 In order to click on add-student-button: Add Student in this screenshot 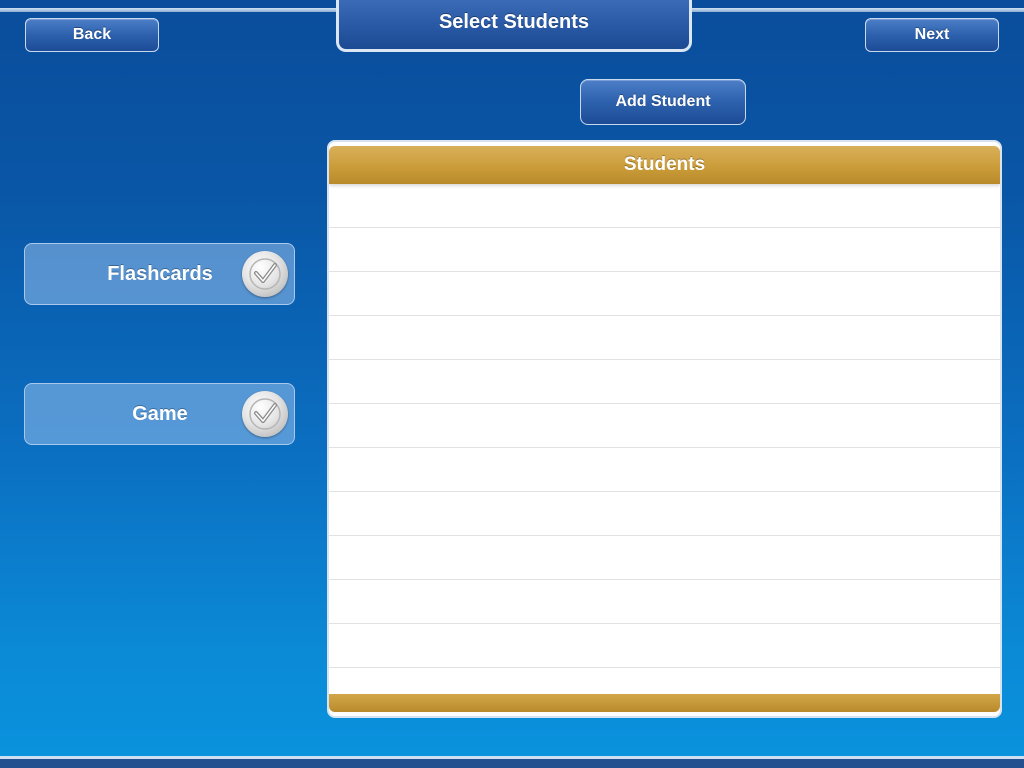, I will do `click(663, 102)`.